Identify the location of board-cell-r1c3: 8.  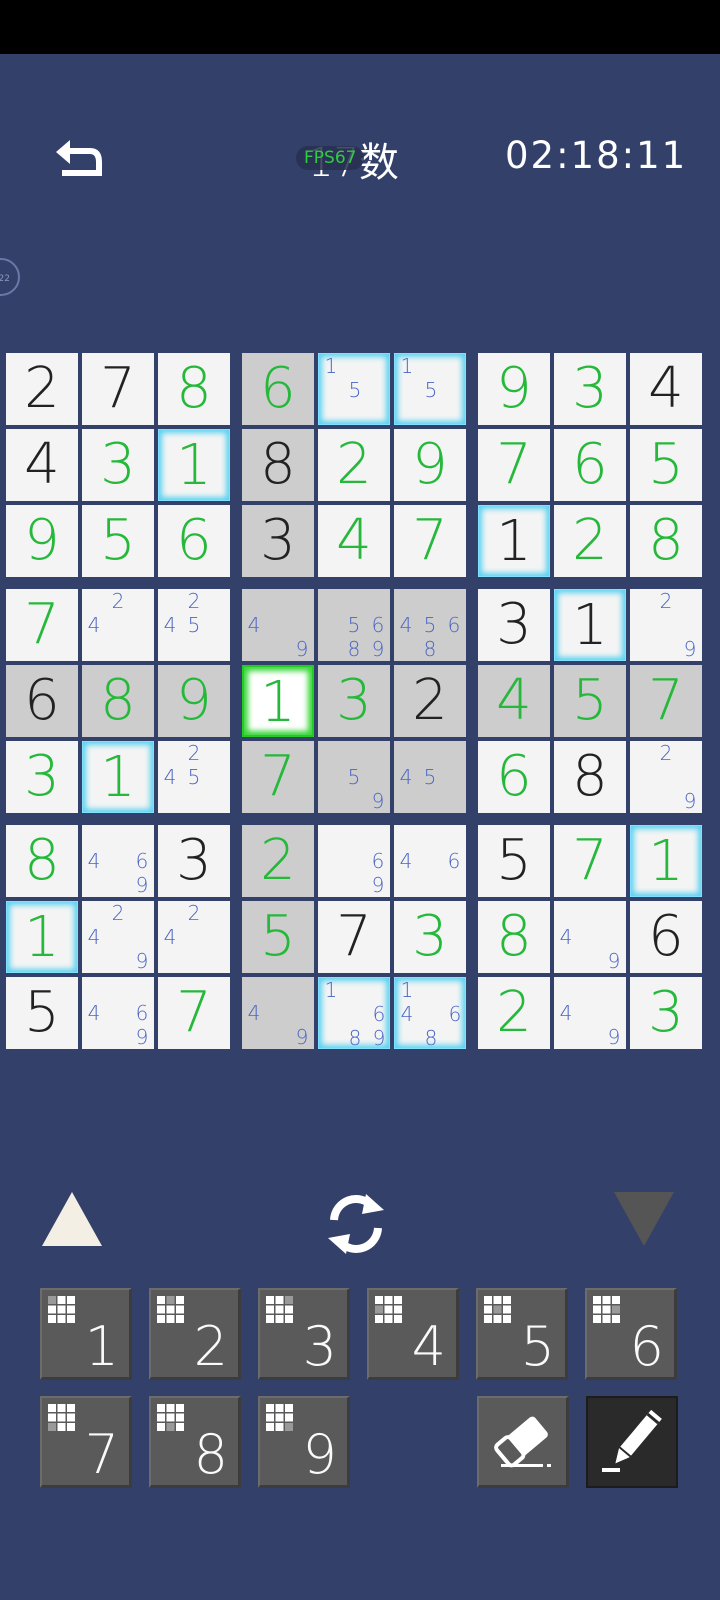
(194, 389).